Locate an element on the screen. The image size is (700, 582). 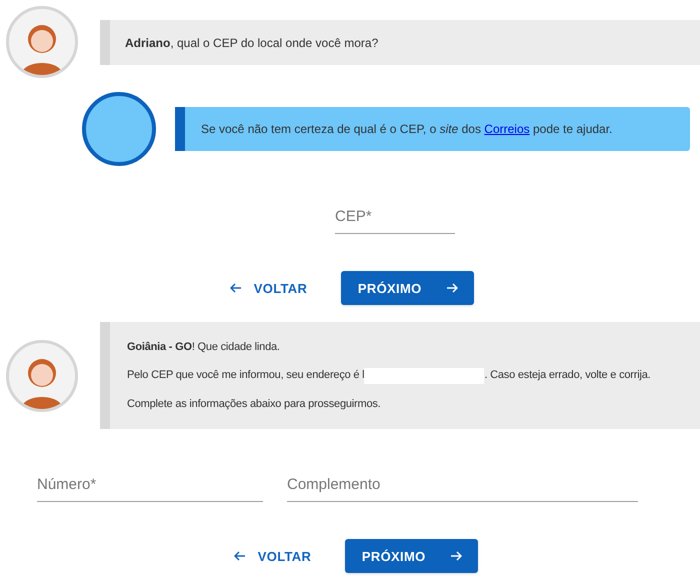
city-text: Goiânia - GO! Que cidade linda. is located at coordinates (204, 347).